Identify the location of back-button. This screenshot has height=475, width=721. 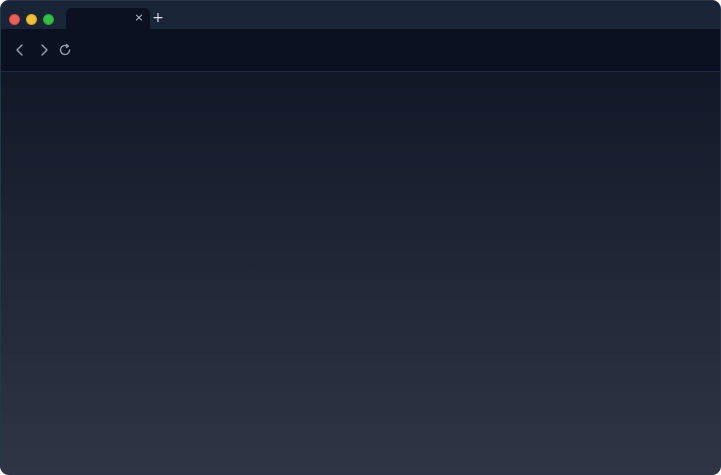
(20, 50).